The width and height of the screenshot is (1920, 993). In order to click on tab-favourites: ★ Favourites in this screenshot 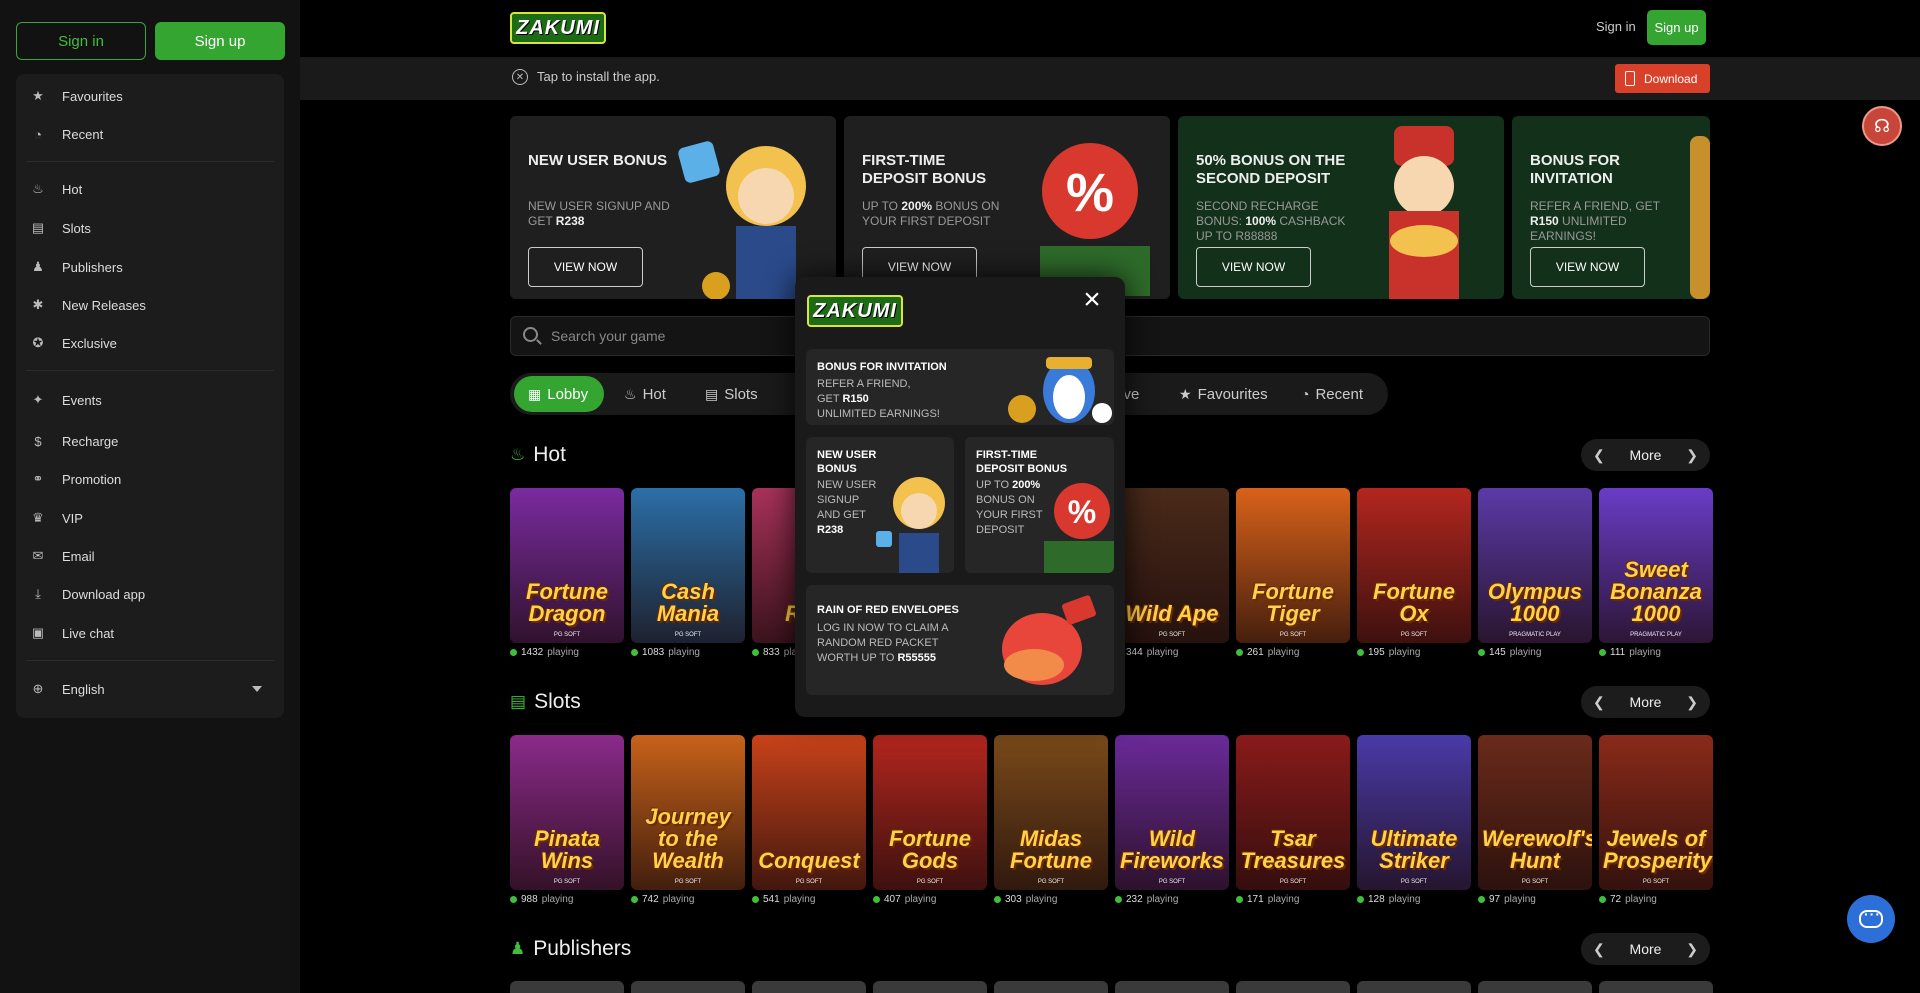, I will do `click(1223, 394)`.